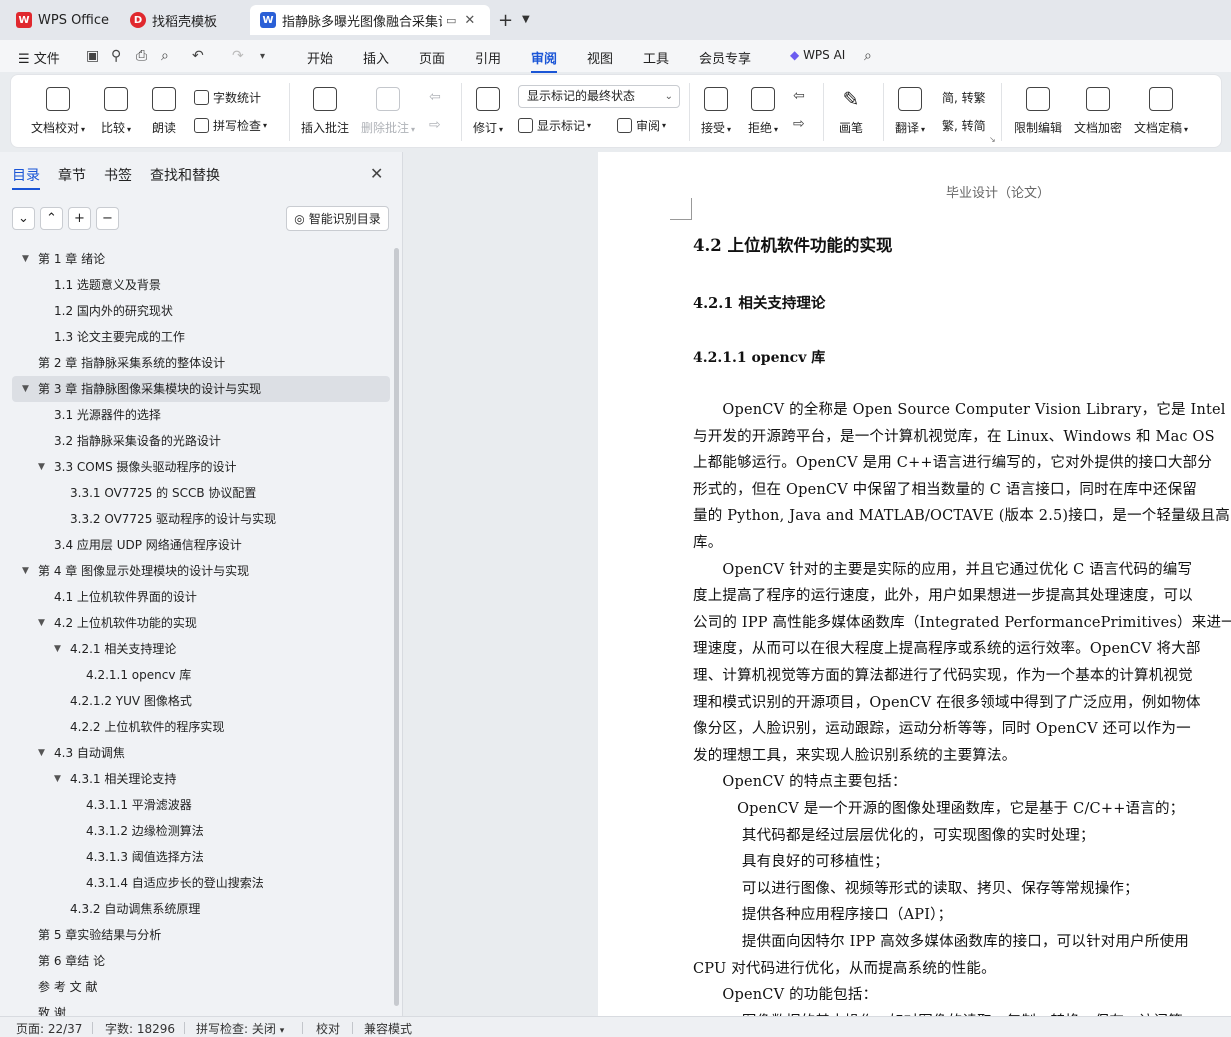 This screenshot has width=1231, height=1037. Describe the element at coordinates (116, 111) in the screenshot. I see `compare-button: 比较 ▾` at that location.